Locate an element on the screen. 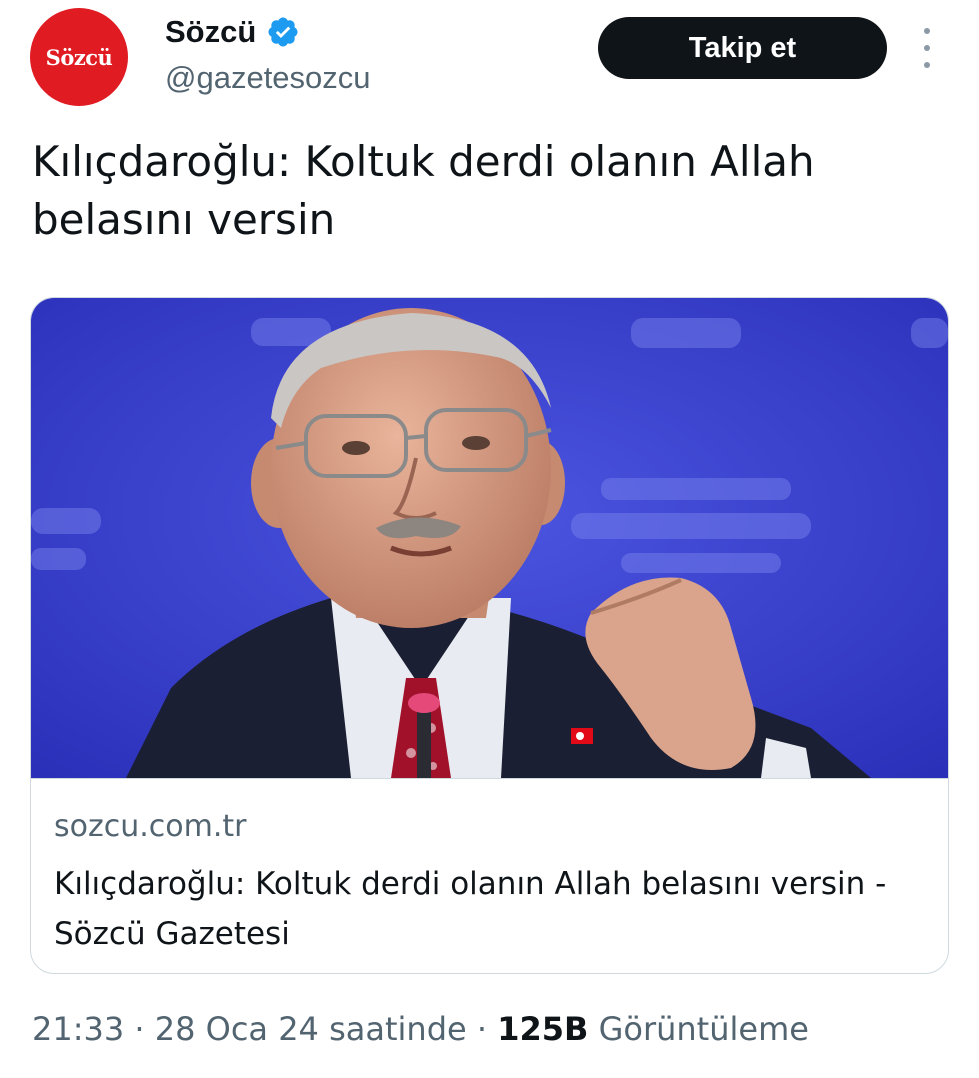  display-name: Sözcü is located at coordinates (210, 32).